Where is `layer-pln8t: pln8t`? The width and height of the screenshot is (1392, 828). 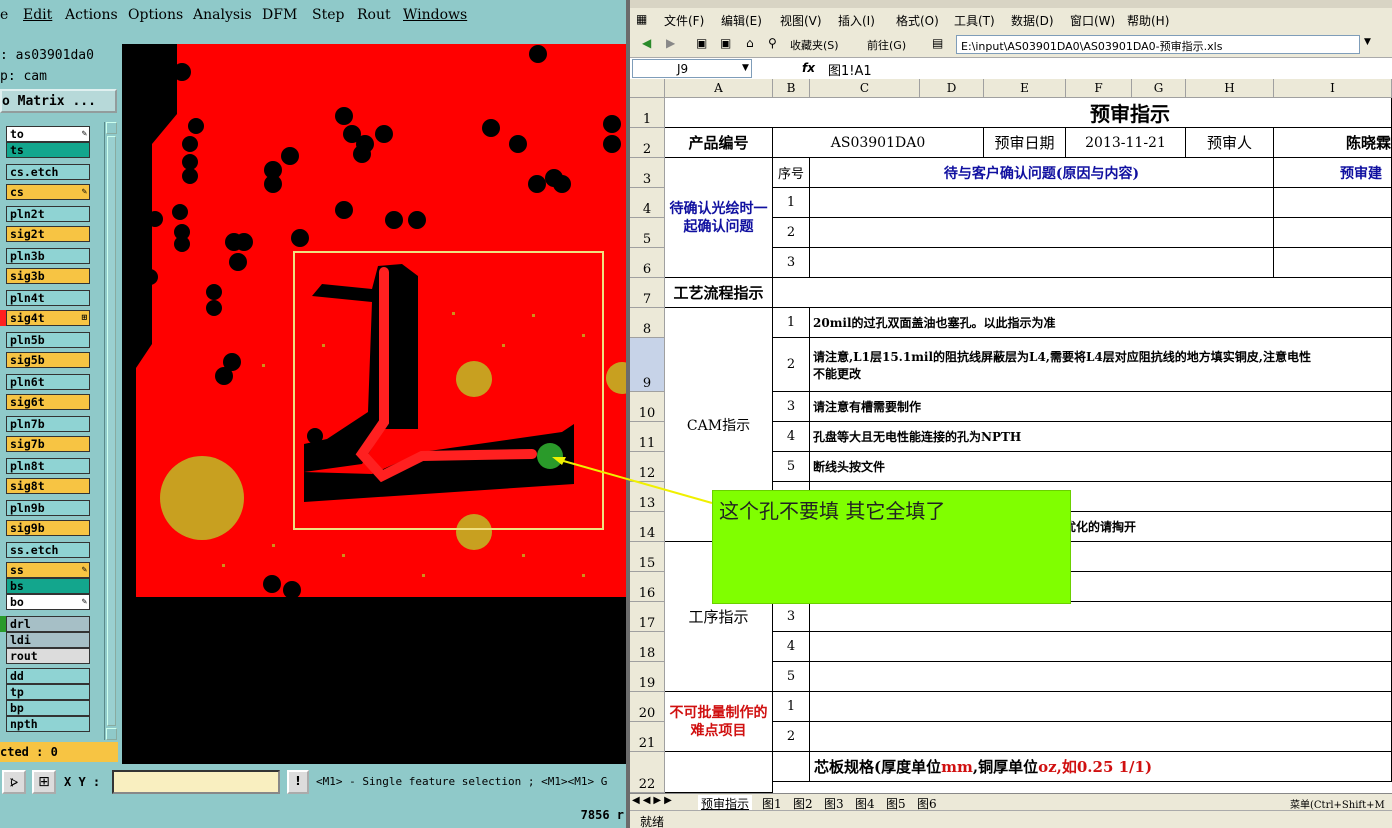
layer-pln8t: pln8t is located at coordinates (48, 466).